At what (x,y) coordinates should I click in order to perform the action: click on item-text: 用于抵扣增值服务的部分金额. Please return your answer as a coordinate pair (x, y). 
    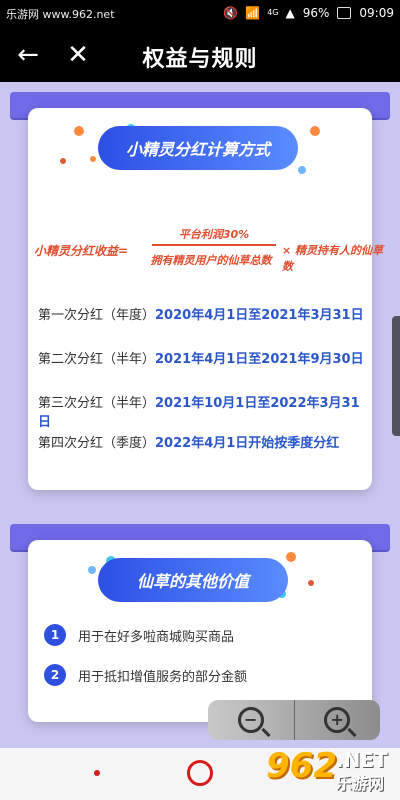
    Looking at the image, I should click on (163, 677).